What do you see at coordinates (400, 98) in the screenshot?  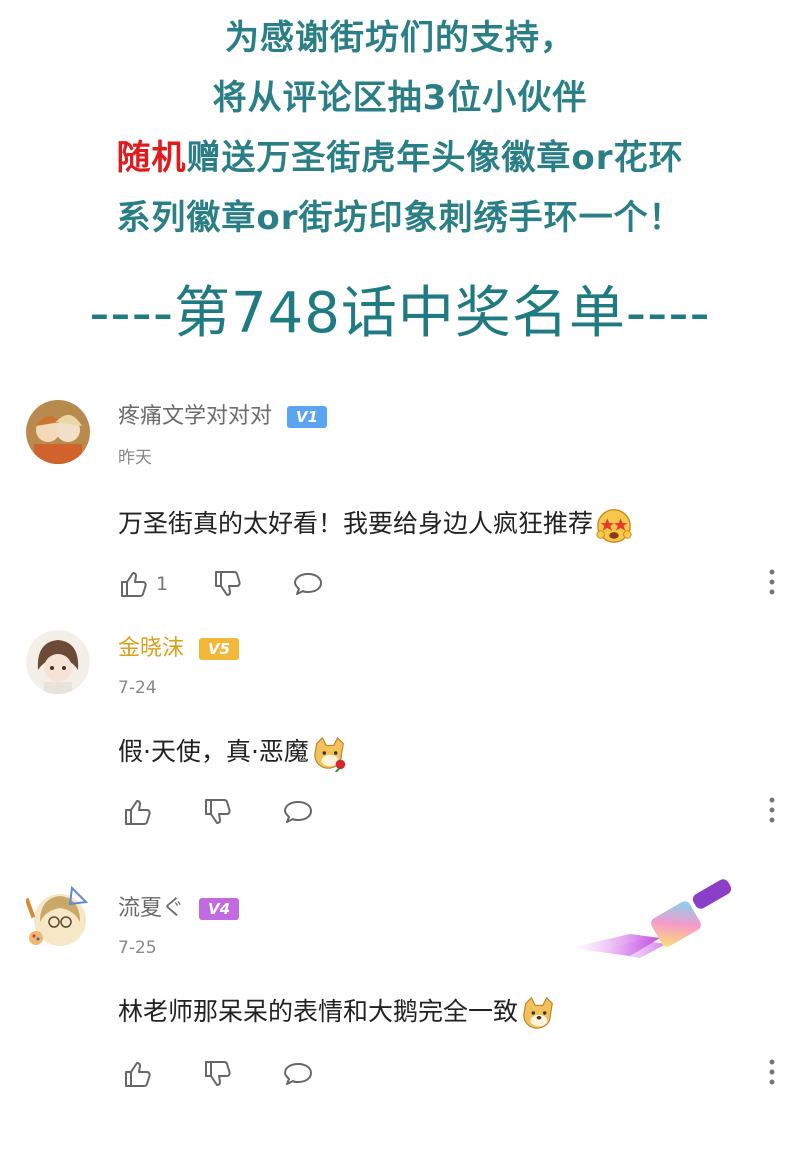 I see `banner-line-2: 将从评论区抽3位小伙伴` at bounding box center [400, 98].